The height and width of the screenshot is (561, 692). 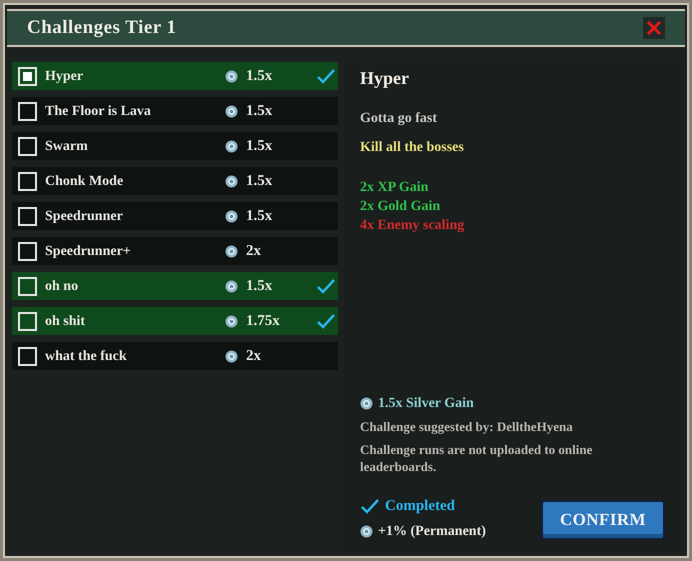 What do you see at coordinates (175, 356) in the screenshot?
I see `challenge-row: what the fuck 2x` at bounding box center [175, 356].